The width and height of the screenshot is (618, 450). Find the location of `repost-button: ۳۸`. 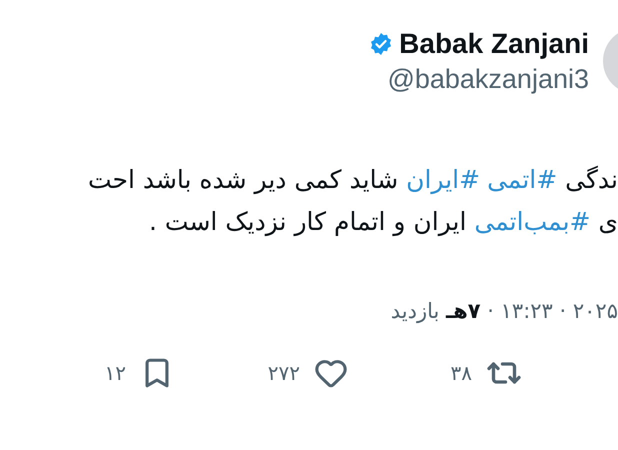

repost-button: ۳۸ is located at coordinates (435, 373).